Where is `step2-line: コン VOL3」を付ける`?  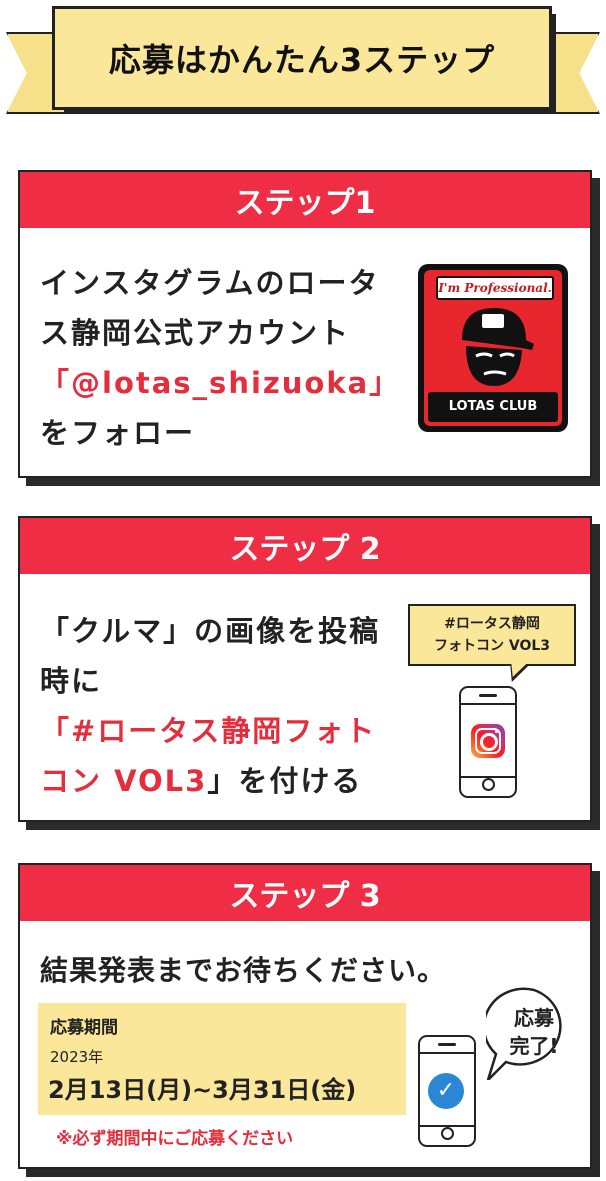 step2-line: コン VOL3」を付ける is located at coordinates (210, 781).